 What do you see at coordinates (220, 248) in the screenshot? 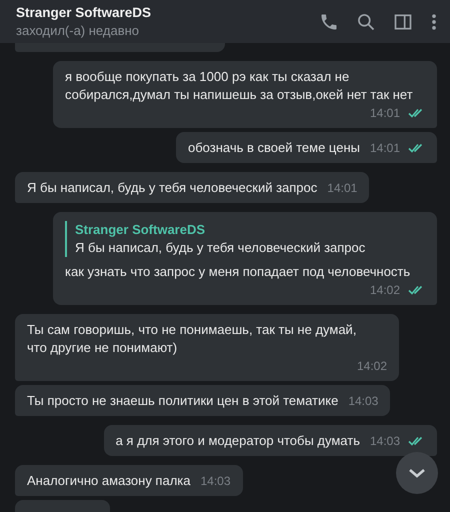
I see `reply-text: Я бы написал, будь у тебя человеческий запрос` at bounding box center [220, 248].